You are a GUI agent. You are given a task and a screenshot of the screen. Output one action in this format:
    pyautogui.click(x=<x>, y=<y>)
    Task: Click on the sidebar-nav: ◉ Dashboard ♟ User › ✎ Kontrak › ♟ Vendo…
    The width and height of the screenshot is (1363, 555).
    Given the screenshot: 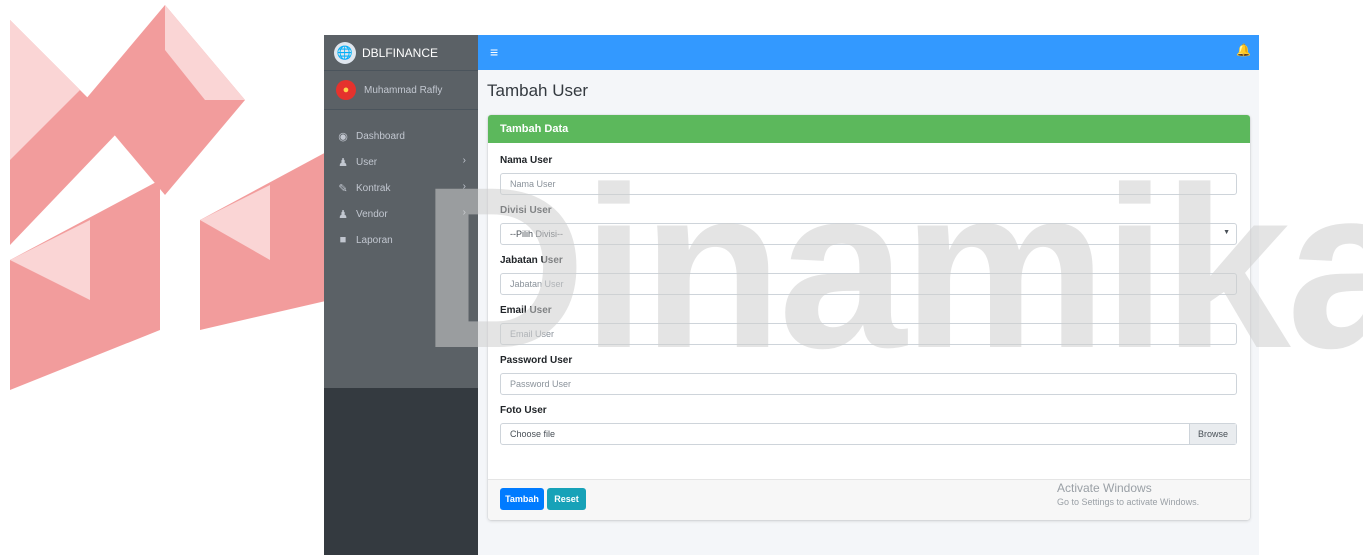 What is the action you would take?
    pyautogui.click(x=401, y=188)
    